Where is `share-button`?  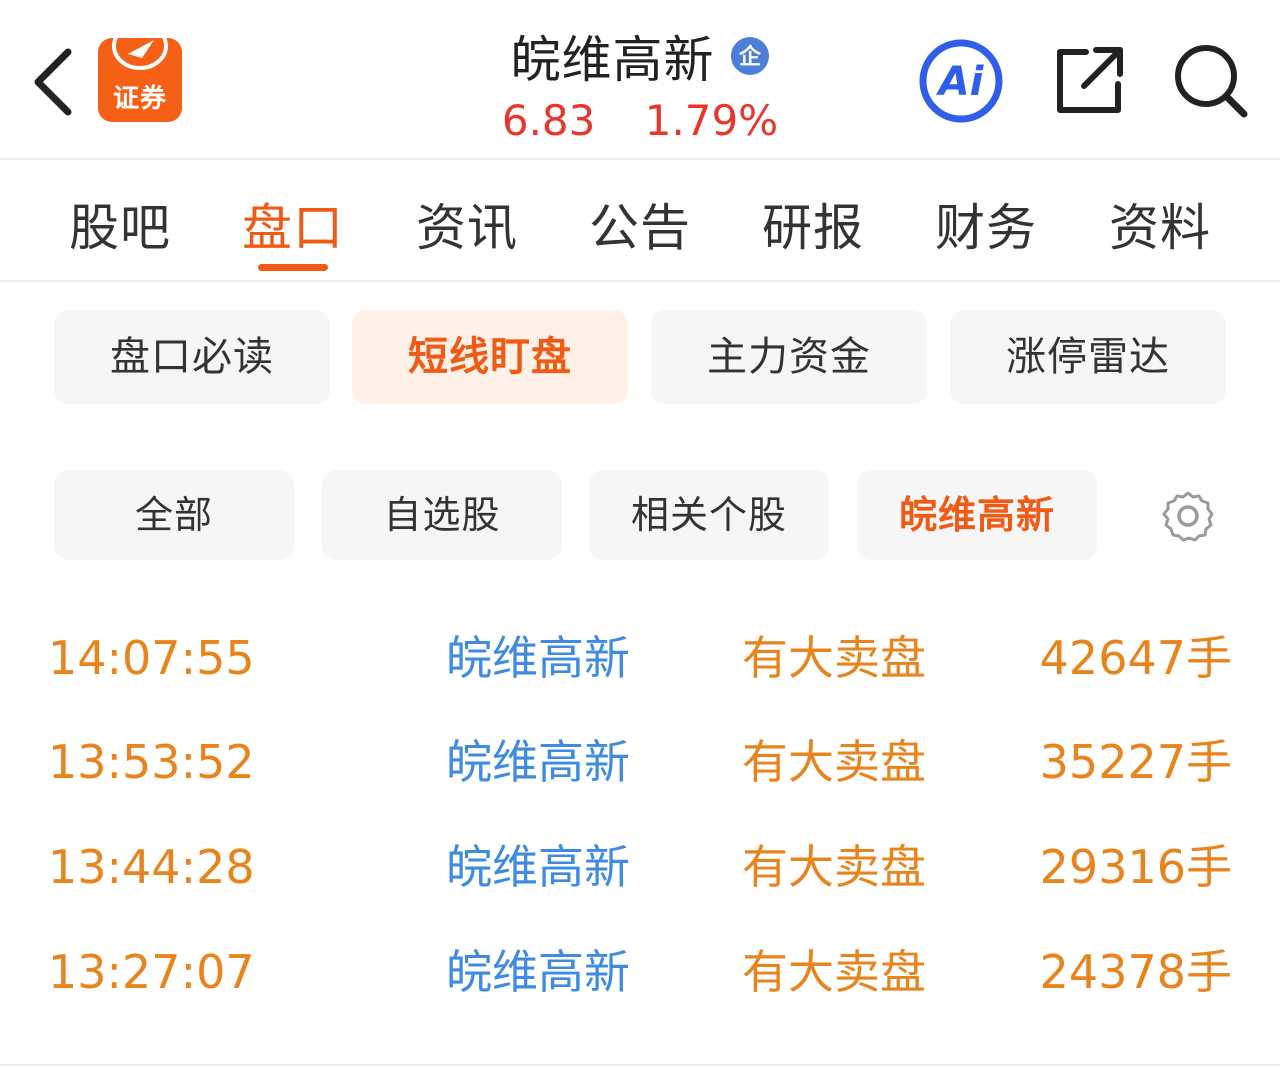 share-button is located at coordinates (1090, 80).